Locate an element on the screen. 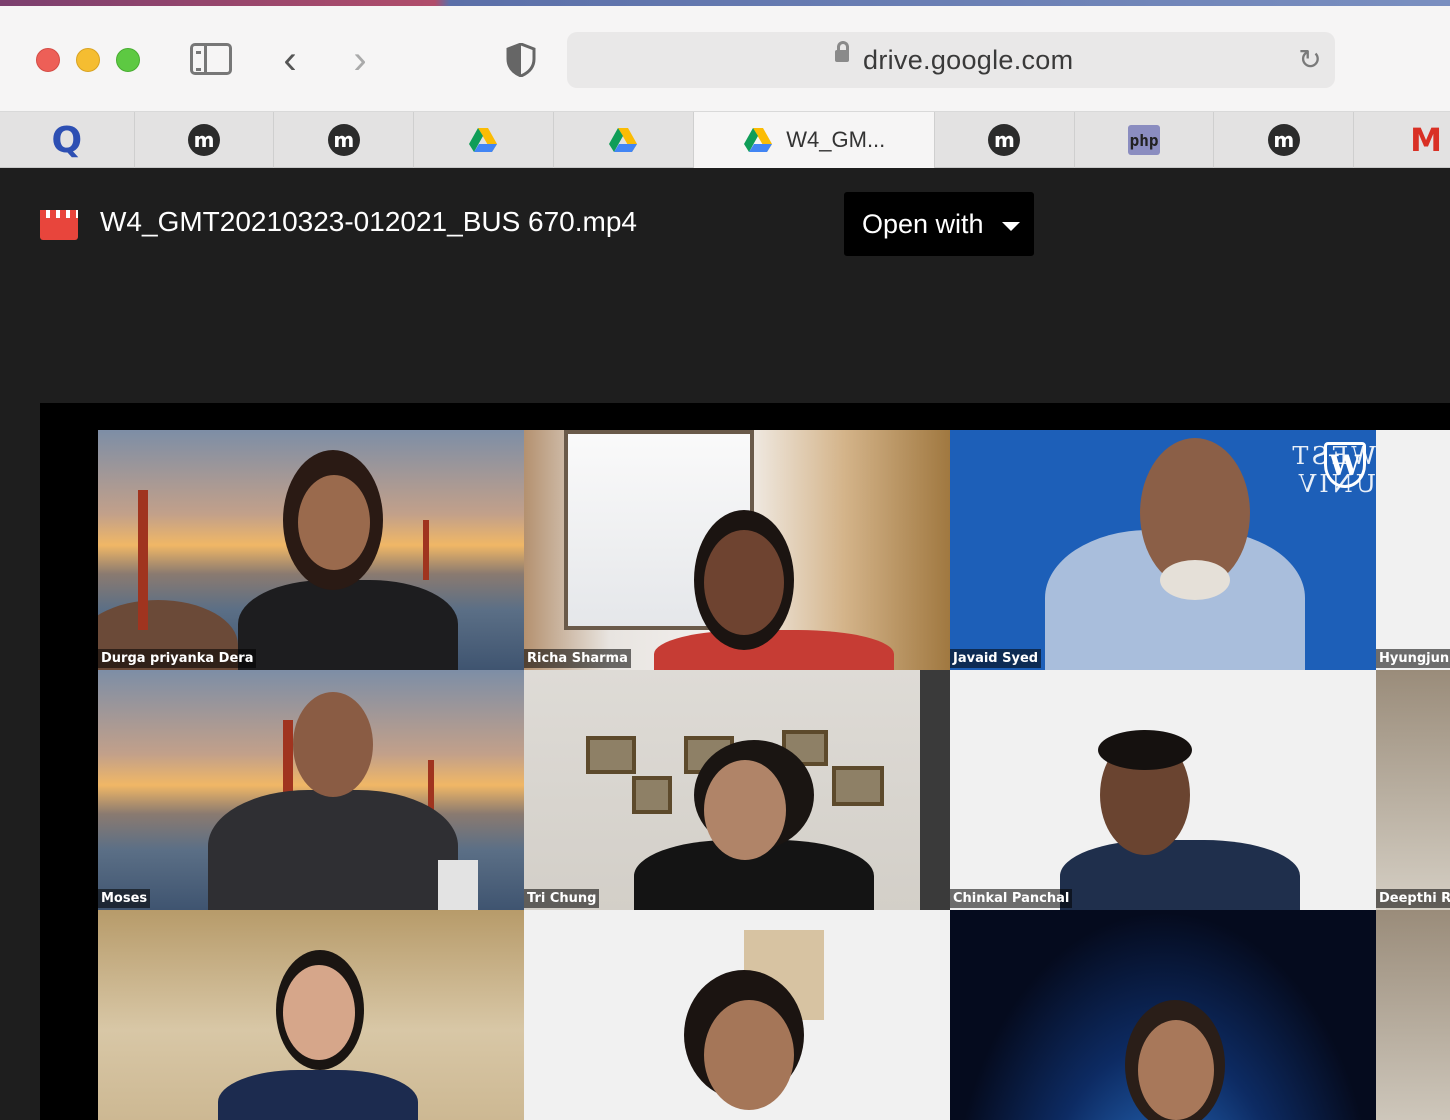 This screenshot has width=1450, height=1120. lock-icon is located at coordinates (842, 51).